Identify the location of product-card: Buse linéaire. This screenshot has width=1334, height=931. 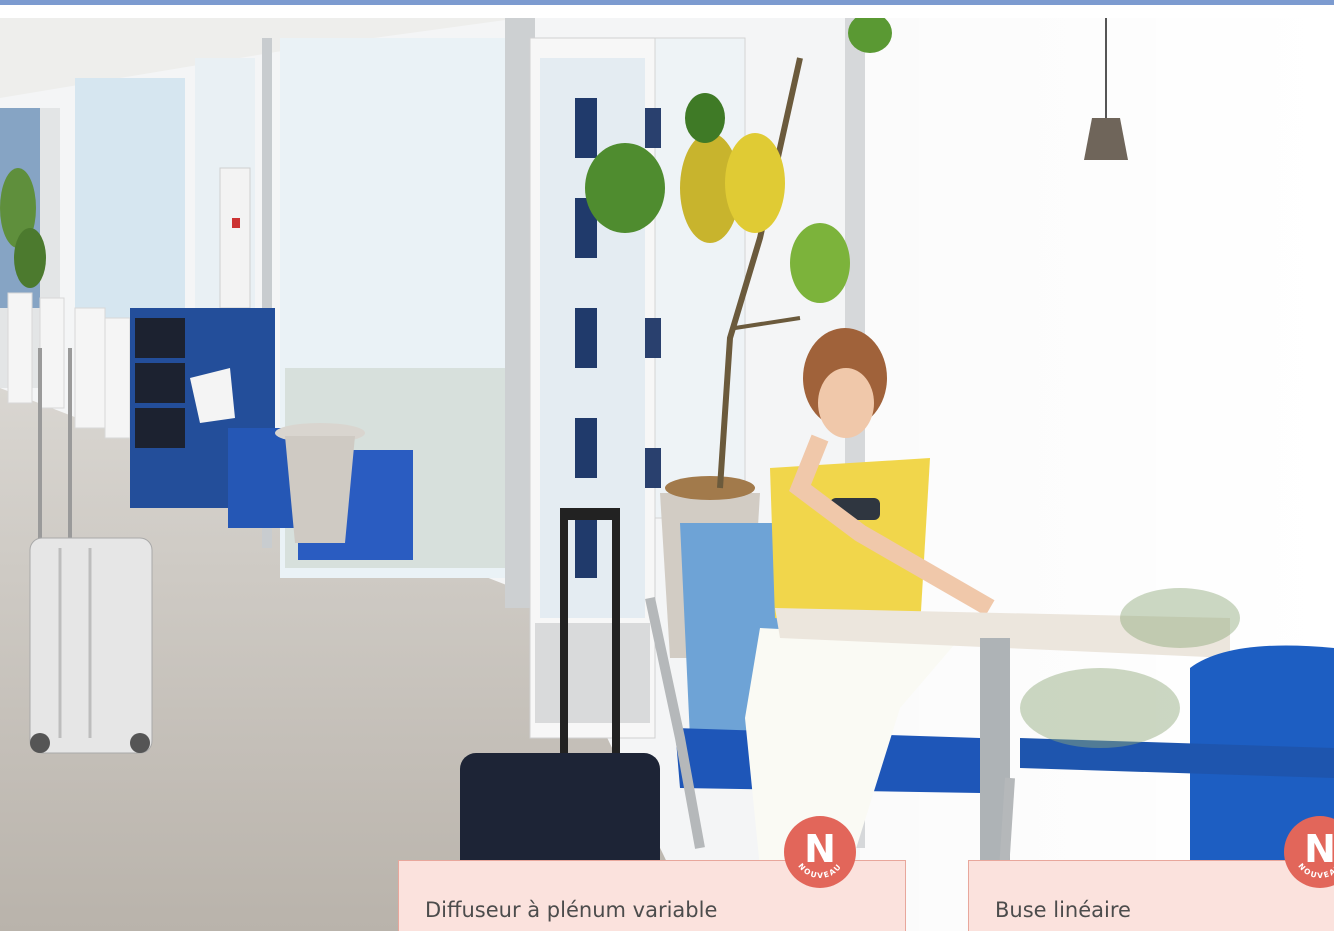
(1151, 895).